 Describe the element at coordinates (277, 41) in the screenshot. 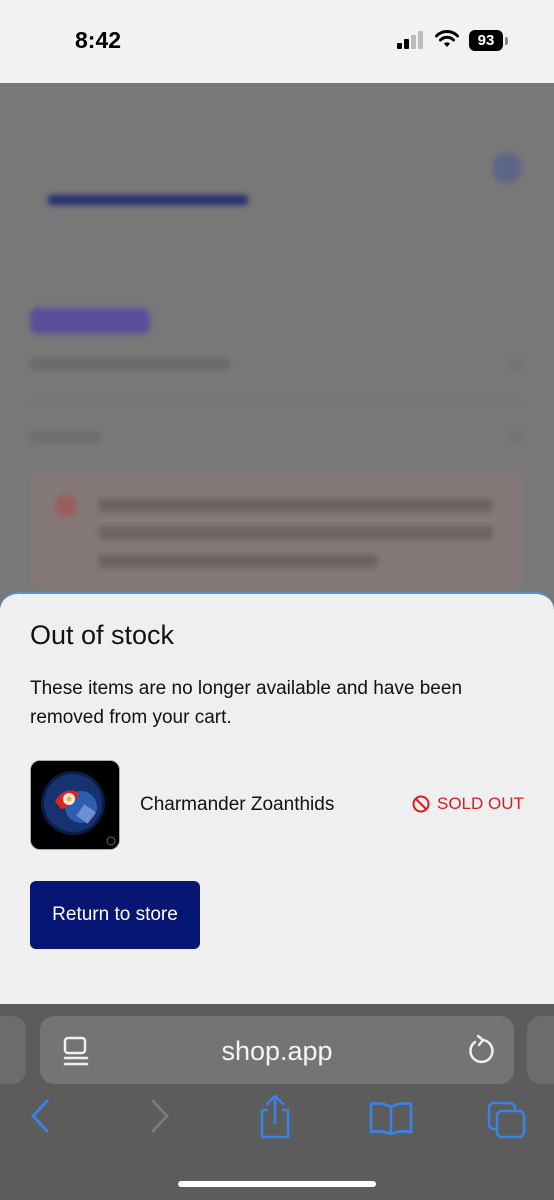

I see `status-bar: 8:42 93` at that location.